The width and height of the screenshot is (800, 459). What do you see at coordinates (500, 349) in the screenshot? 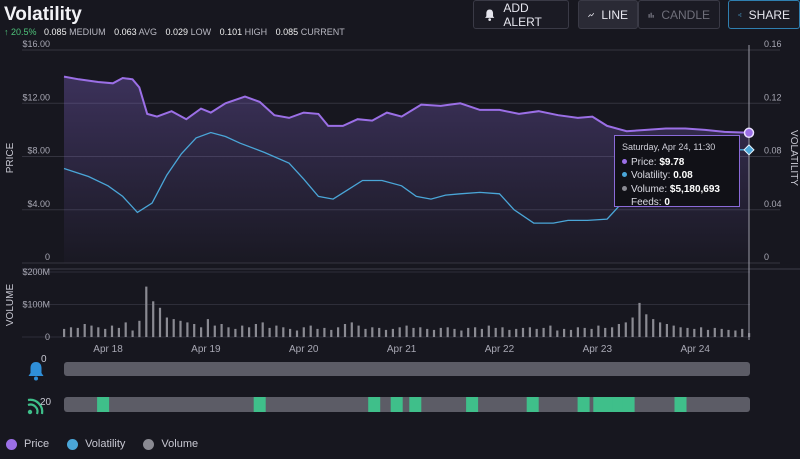
I see `date-tick-label: Apr 22` at bounding box center [500, 349].